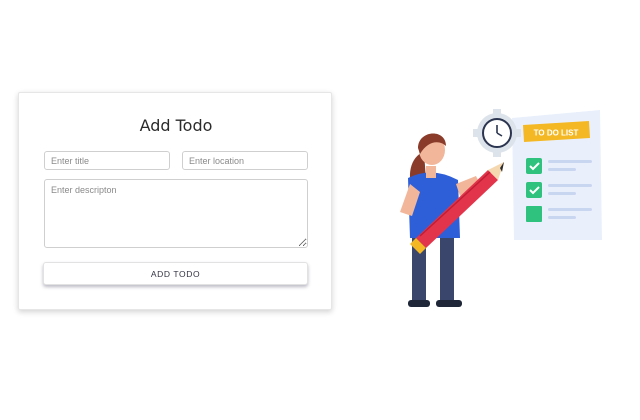 The height and width of the screenshot is (420, 640). What do you see at coordinates (245, 160) in the screenshot?
I see `location-input` at bounding box center [245, 160].